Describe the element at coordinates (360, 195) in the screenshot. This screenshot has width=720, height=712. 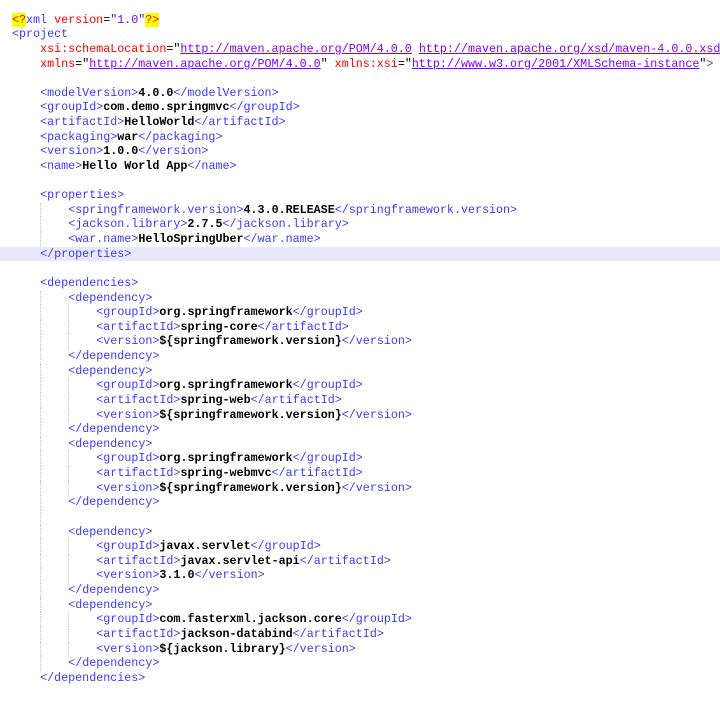
I see `code-line: <properties>` at that location.